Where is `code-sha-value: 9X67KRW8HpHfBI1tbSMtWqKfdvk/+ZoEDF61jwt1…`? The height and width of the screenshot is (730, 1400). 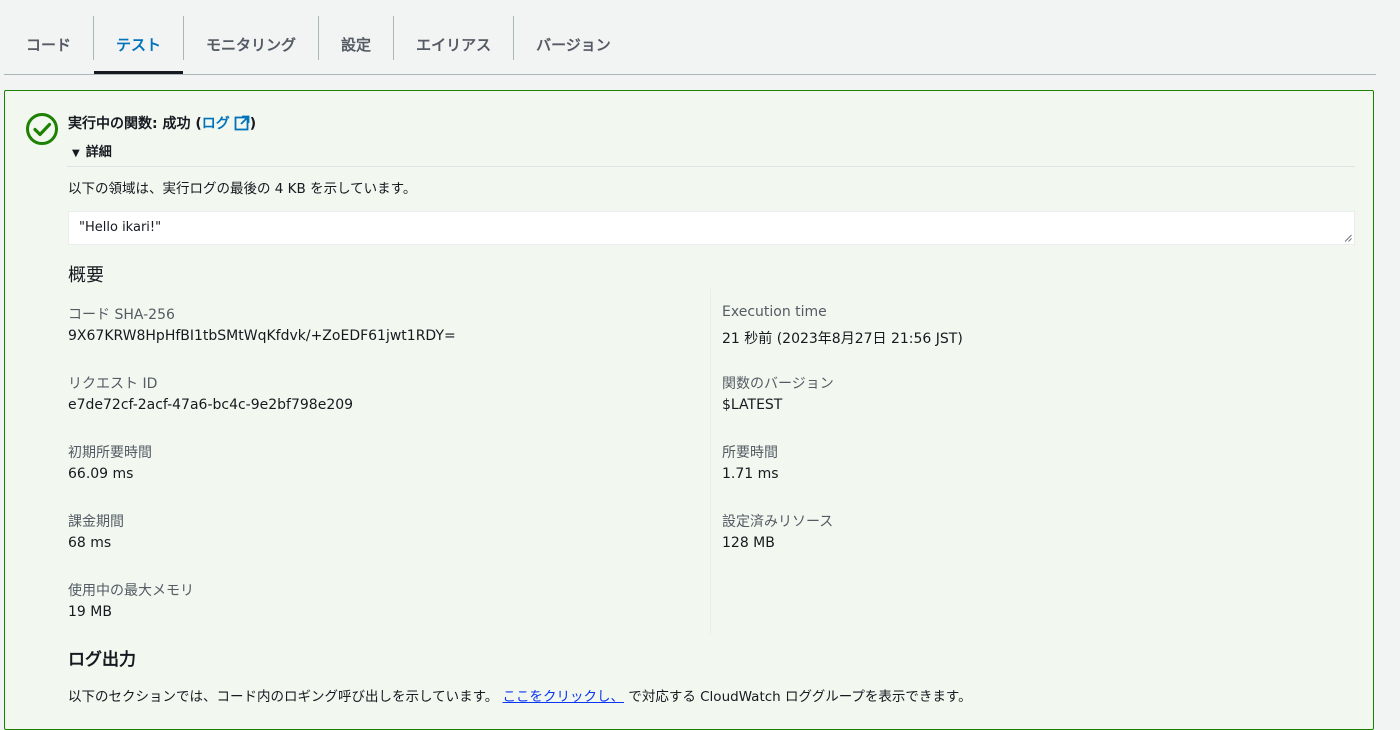
code-sha-value: 9X67KRW8HpHfBI1tbSMtWqKfdvk/+ZoEDF61jwt1… is located at coordinates (262, 336).